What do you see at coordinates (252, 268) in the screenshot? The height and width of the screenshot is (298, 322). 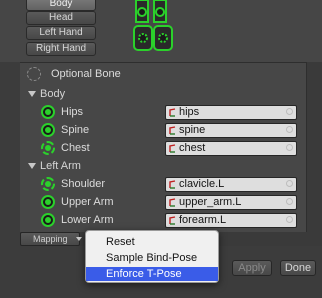 I see `apply-button: Apply` at bounding box center [252, 268].